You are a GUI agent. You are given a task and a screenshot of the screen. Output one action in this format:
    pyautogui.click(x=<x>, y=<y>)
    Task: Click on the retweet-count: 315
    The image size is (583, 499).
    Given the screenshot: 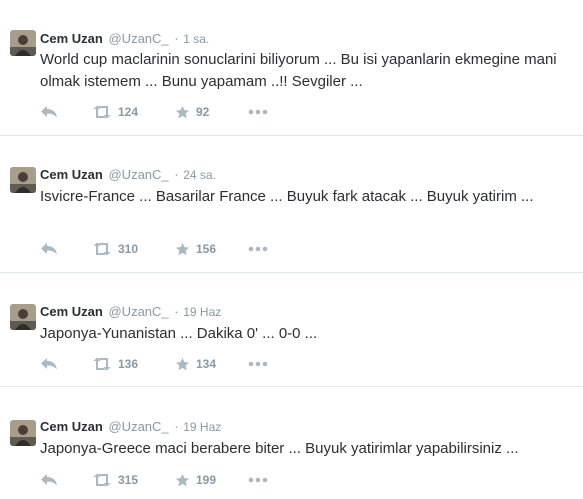 What is the action you would take?
    pyautogui.click(x=128, y=480)
    